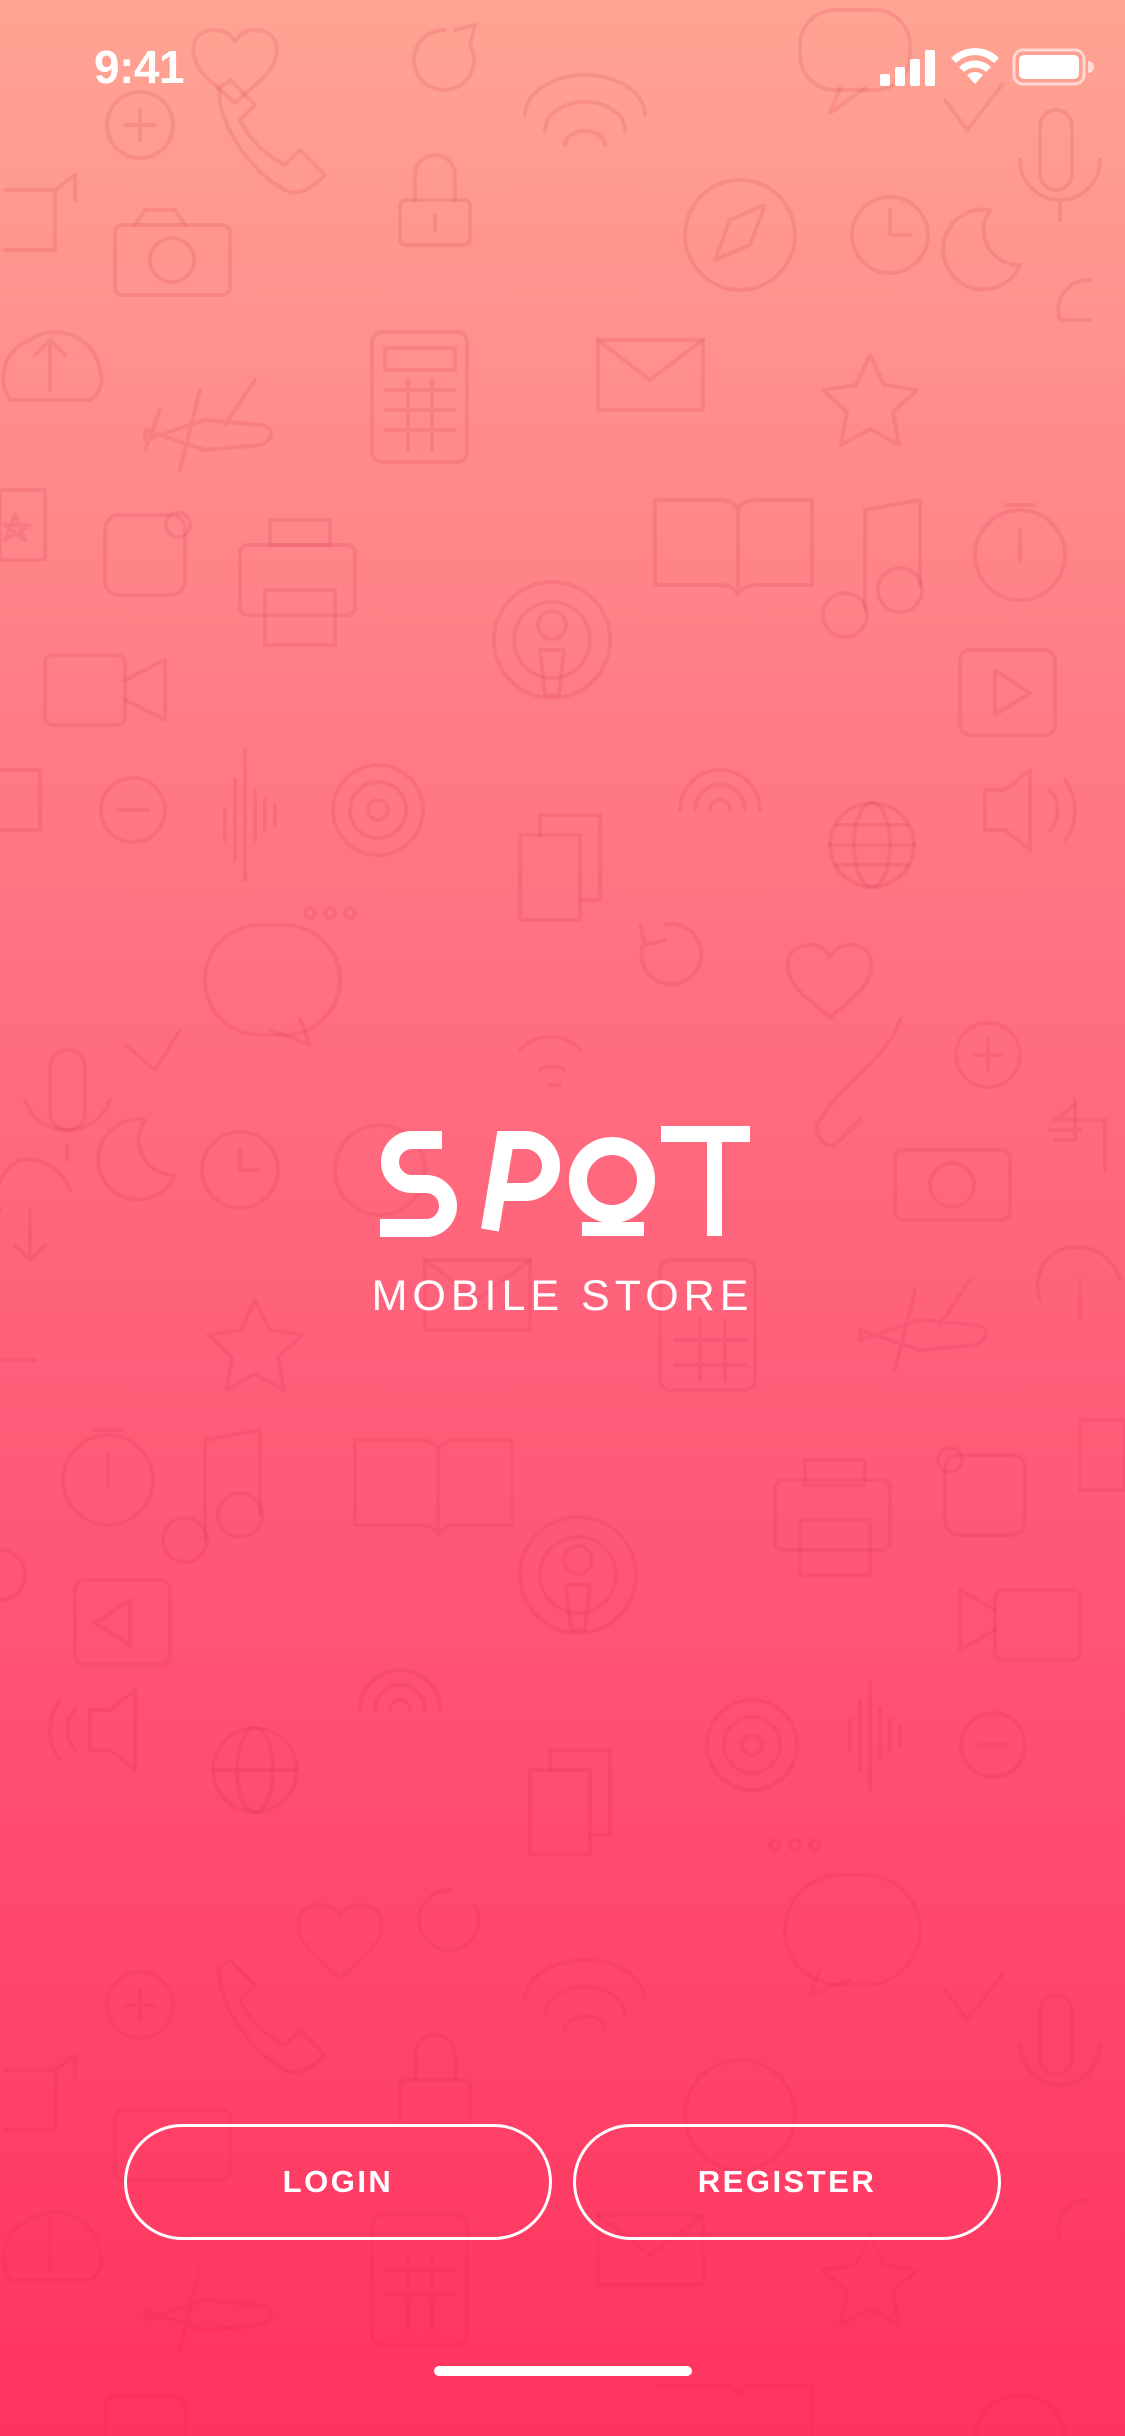 This screenshot has width=1125, height=2436. What do you see at coordinates (1053, 67) in the screenshot?
I see `battery-icon` at bounding box center [1053, 67].